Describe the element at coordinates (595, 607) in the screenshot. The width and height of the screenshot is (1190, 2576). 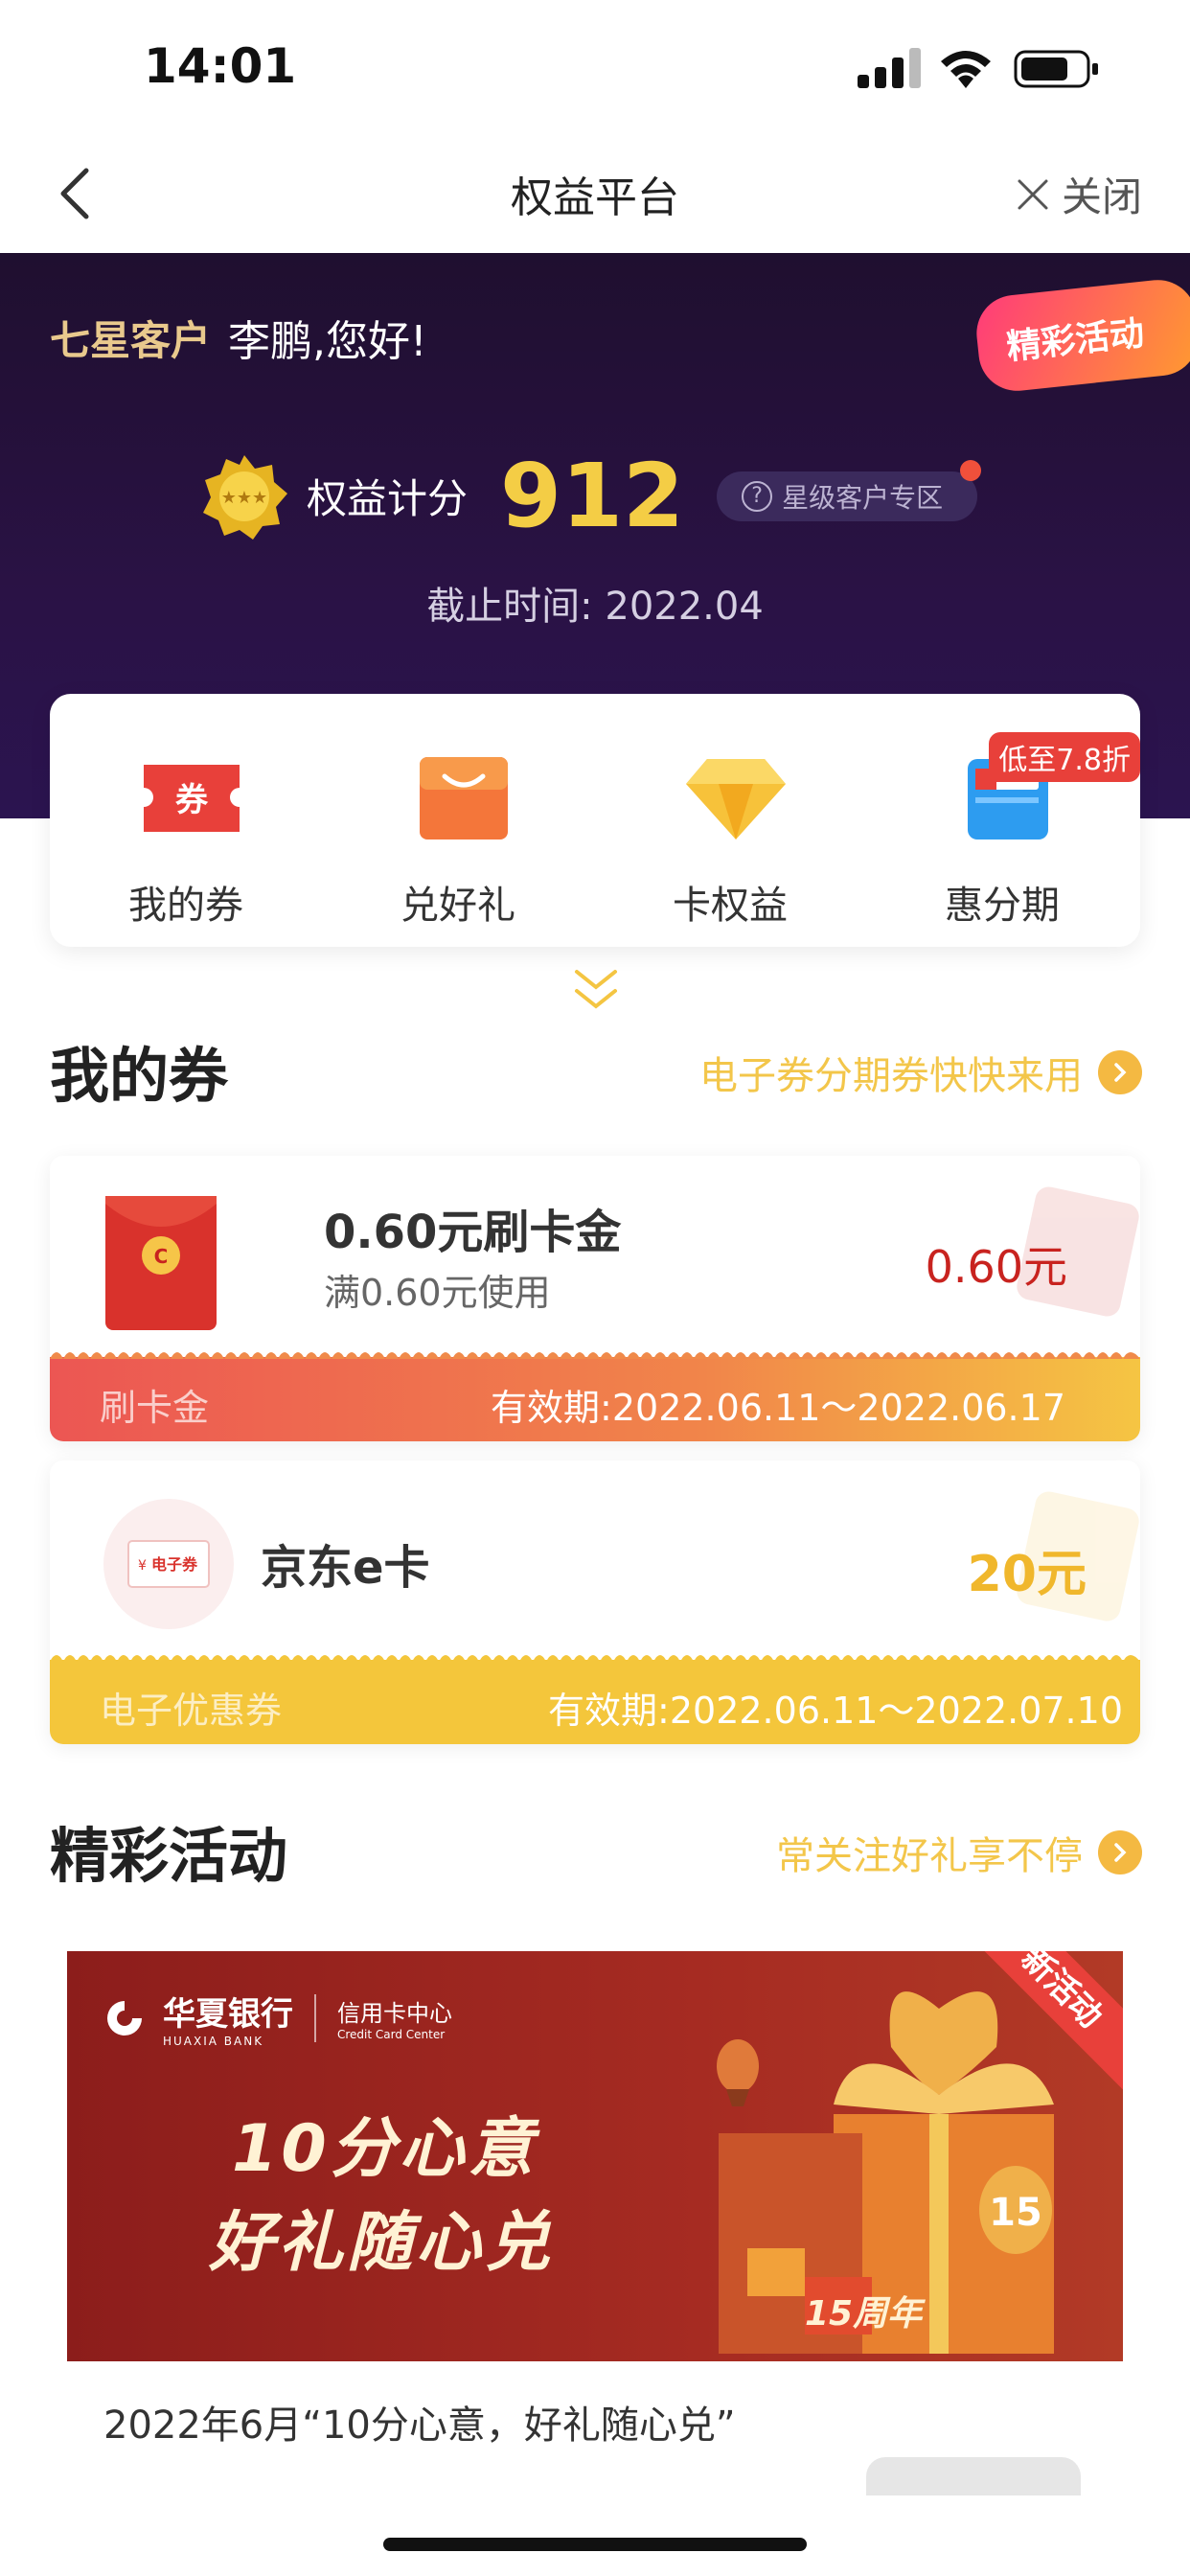
I see `deadline-text: 截止时间: 2022.04` at that location.